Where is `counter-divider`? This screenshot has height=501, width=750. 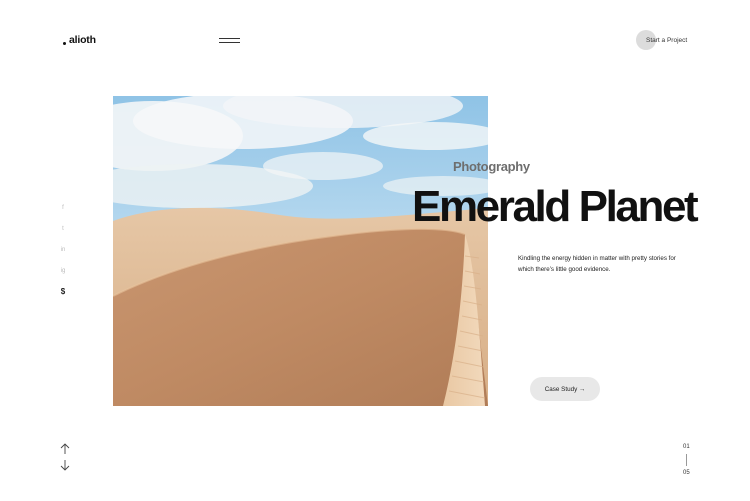
counter-divider is located at coordinates (686, 460).